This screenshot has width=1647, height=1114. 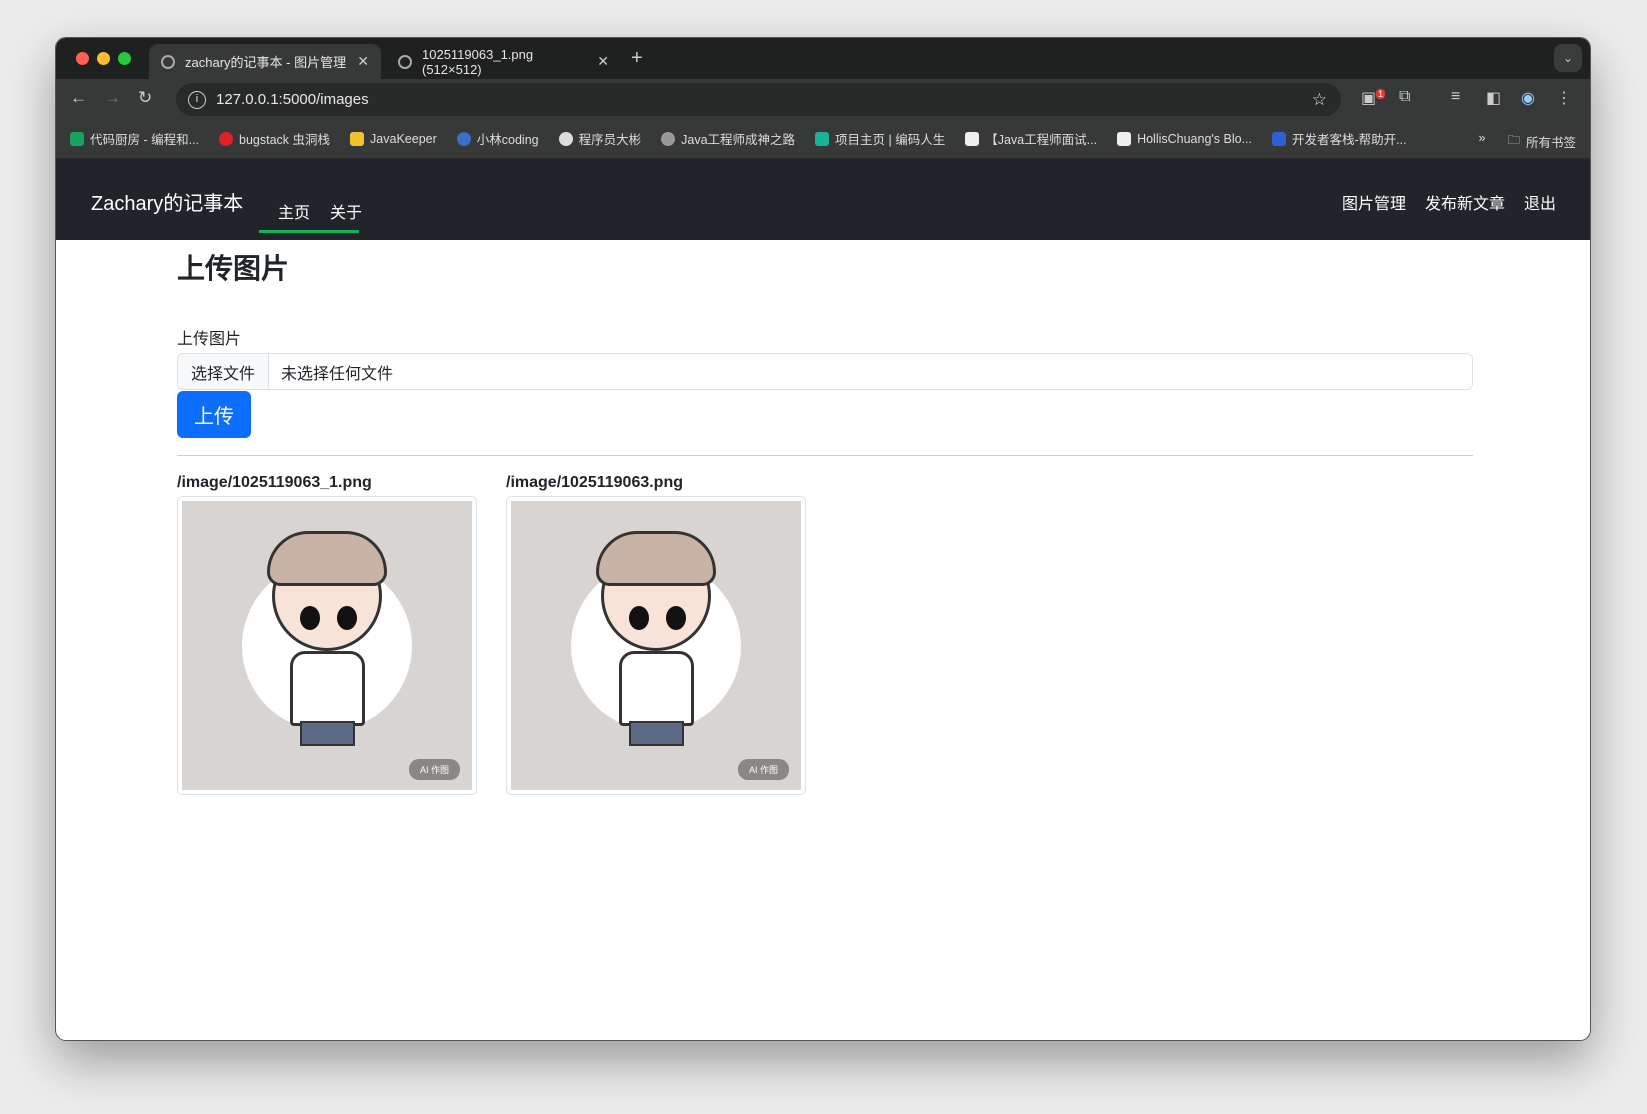 I want to click on choose-file-button: 选择文件, so click(x=224, y=371).